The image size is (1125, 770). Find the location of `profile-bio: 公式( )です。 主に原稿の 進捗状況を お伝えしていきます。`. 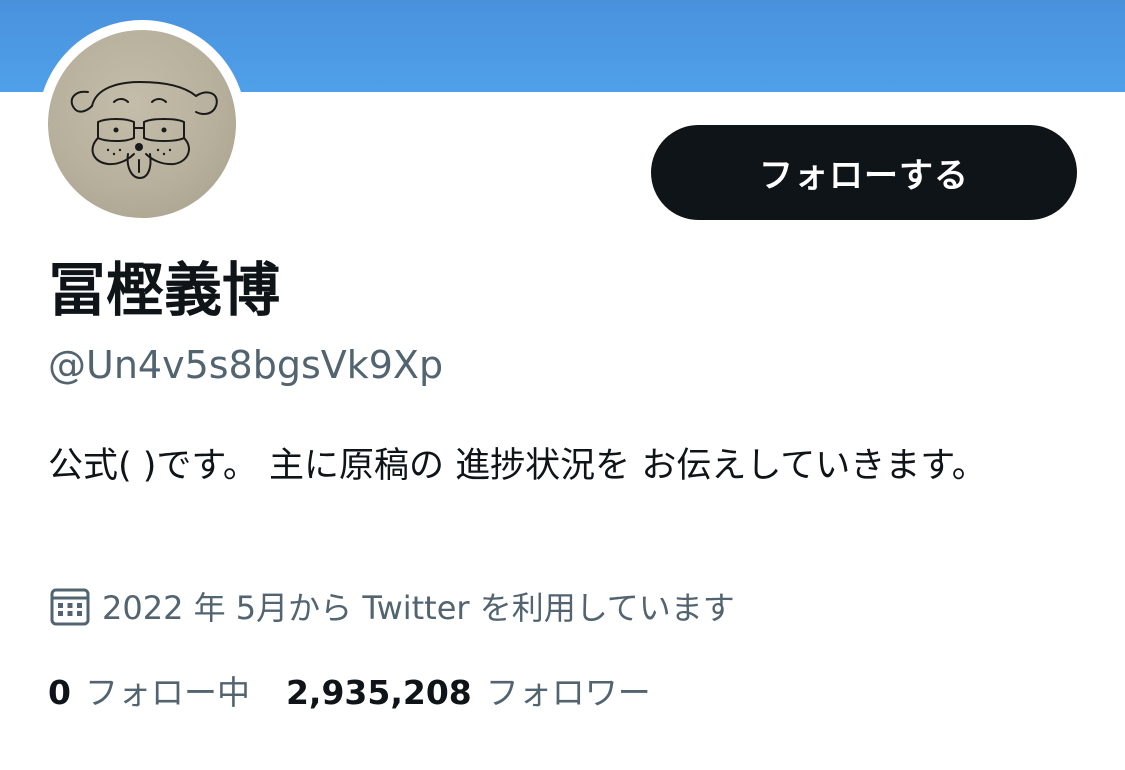

profile-bio: 公式( )です。 主に原稿の 進捗状況を お伝えしていきます。 is located at coordinates (517, 466).